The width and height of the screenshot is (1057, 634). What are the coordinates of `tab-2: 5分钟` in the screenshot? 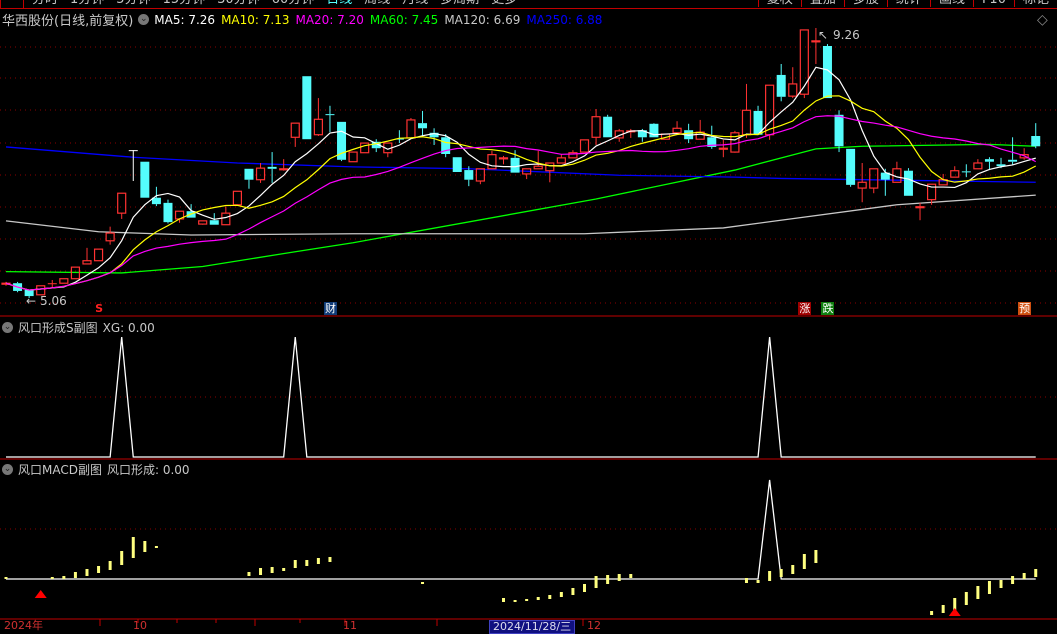 It's located at (133, 3).